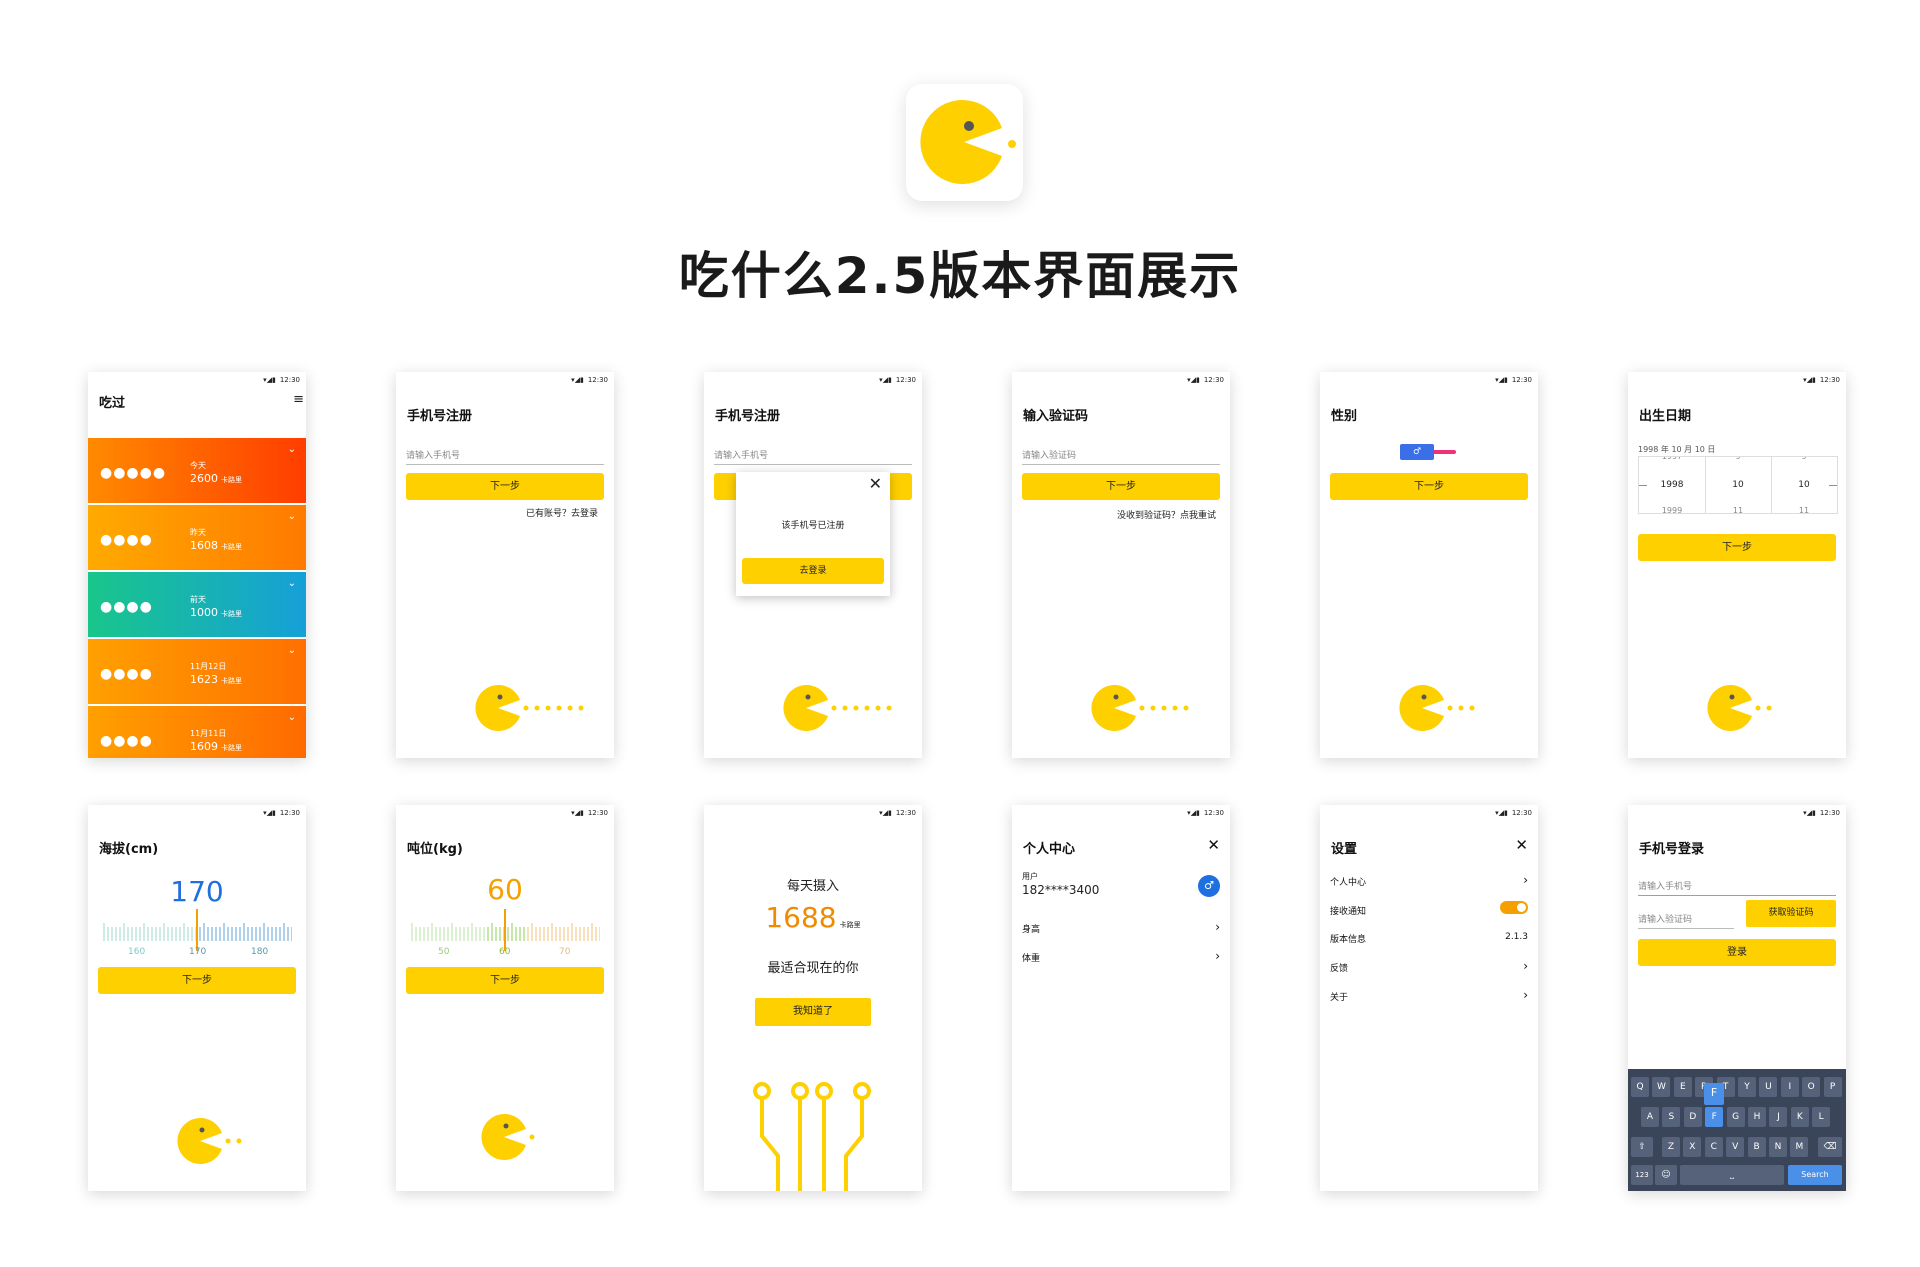  What do you see at coordinates (1121, 565) in the screenshot?
I see `screen-verify: ▾◢▮ 12:30 输入验证码 请输入验证码 下一步 没收到验证码？点我重试` at bounding box center [1121, 565].